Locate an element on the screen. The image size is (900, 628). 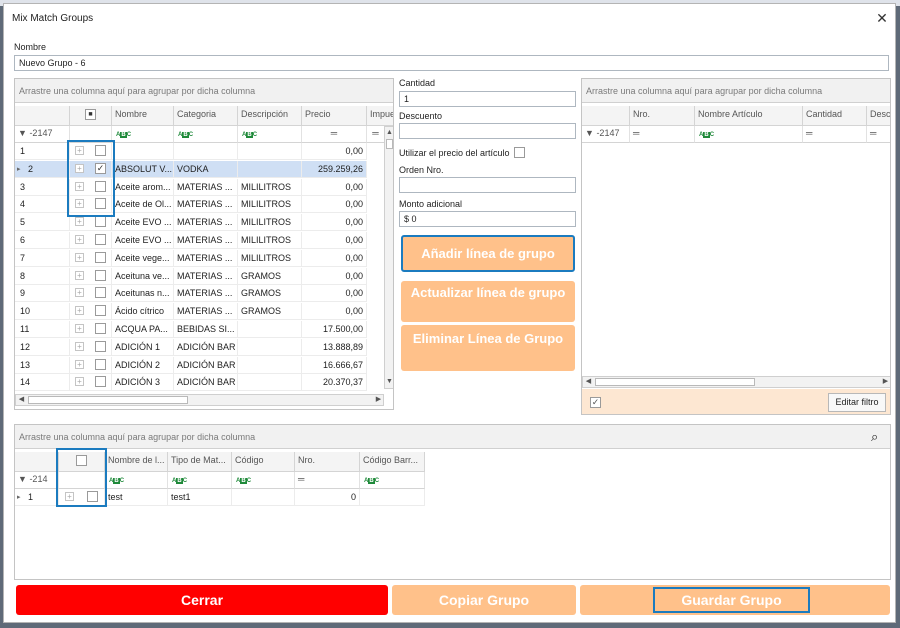
filter-precio: ═ is located at coordinates (334, 134).